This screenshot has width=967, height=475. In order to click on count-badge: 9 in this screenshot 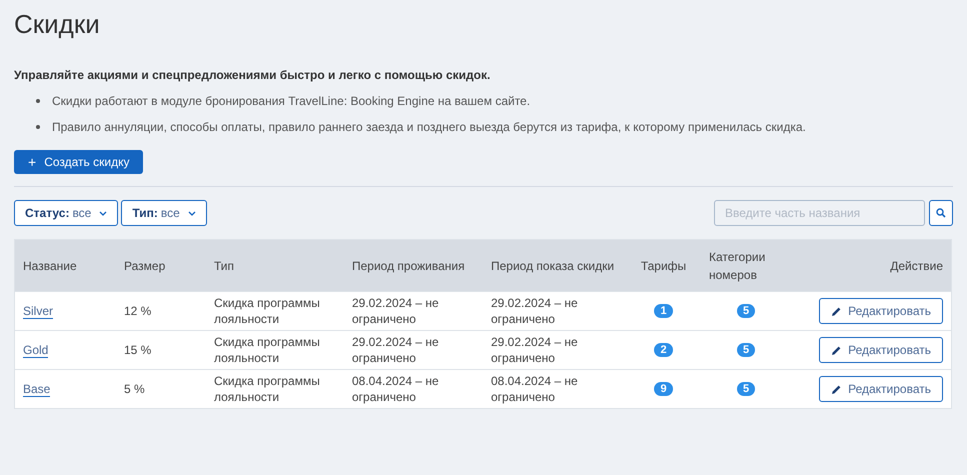, I will do `click(663, 389)`.